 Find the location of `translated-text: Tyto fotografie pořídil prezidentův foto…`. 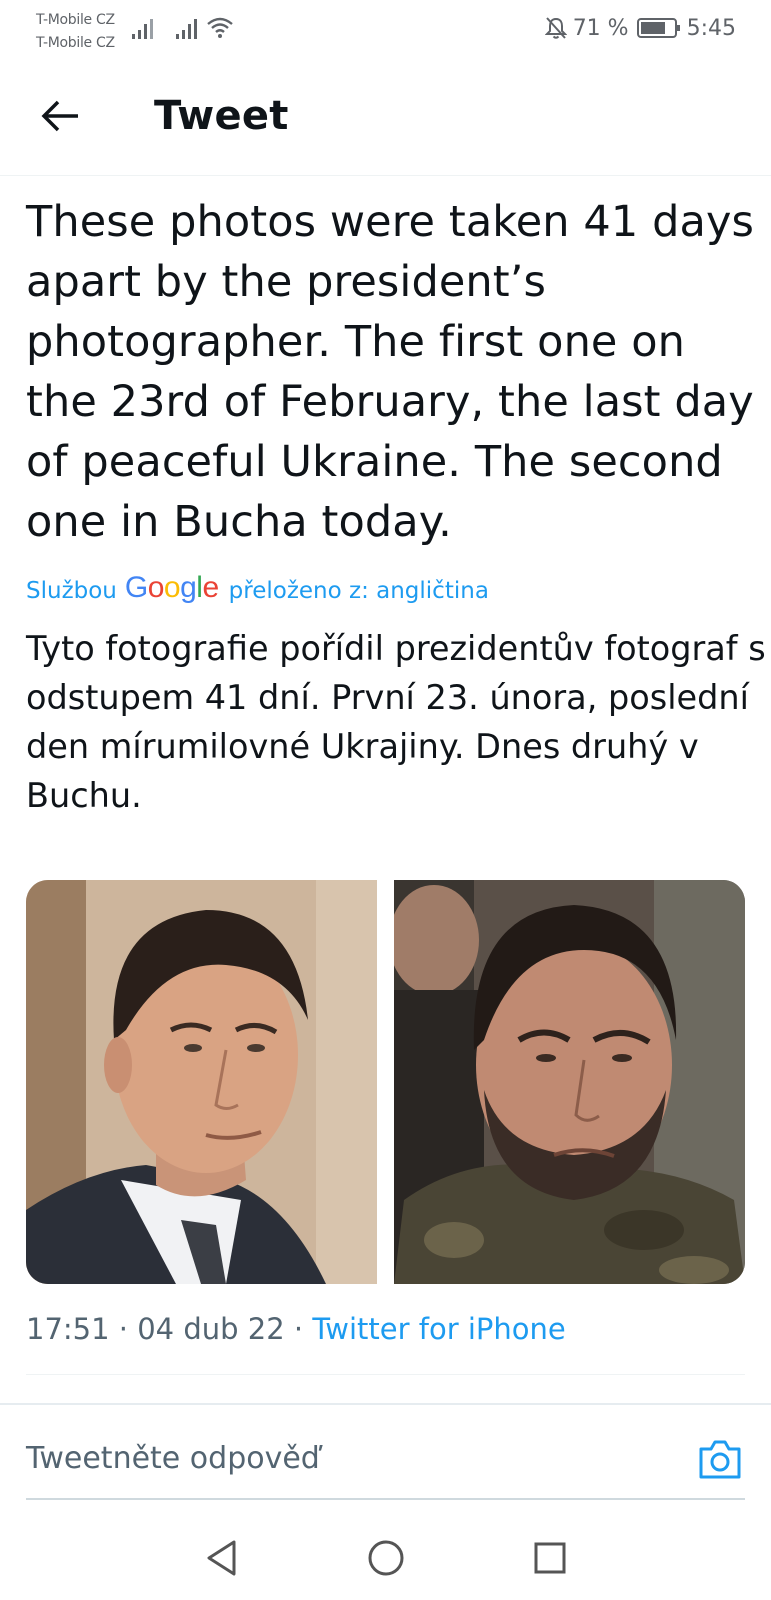

translated-text: Tyto fotografie pořídil prezidentův foto… is located at coordinates (396, 722).